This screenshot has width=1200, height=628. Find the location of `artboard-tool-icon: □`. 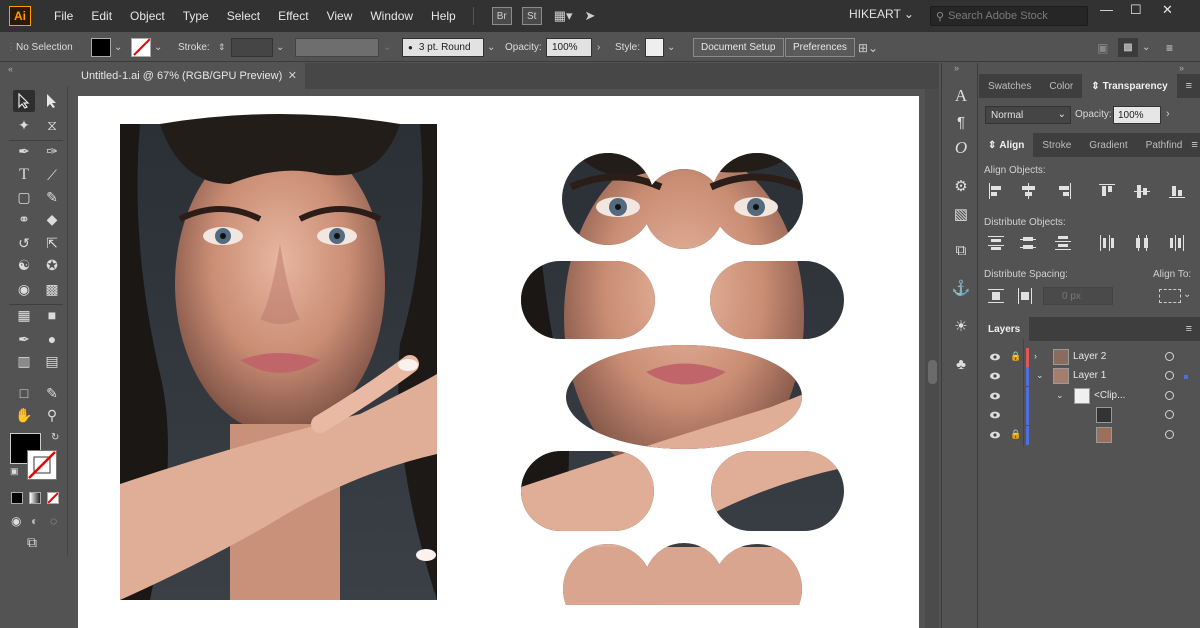

artboard-tool-icon: □ is located at coordinates (24, 393).